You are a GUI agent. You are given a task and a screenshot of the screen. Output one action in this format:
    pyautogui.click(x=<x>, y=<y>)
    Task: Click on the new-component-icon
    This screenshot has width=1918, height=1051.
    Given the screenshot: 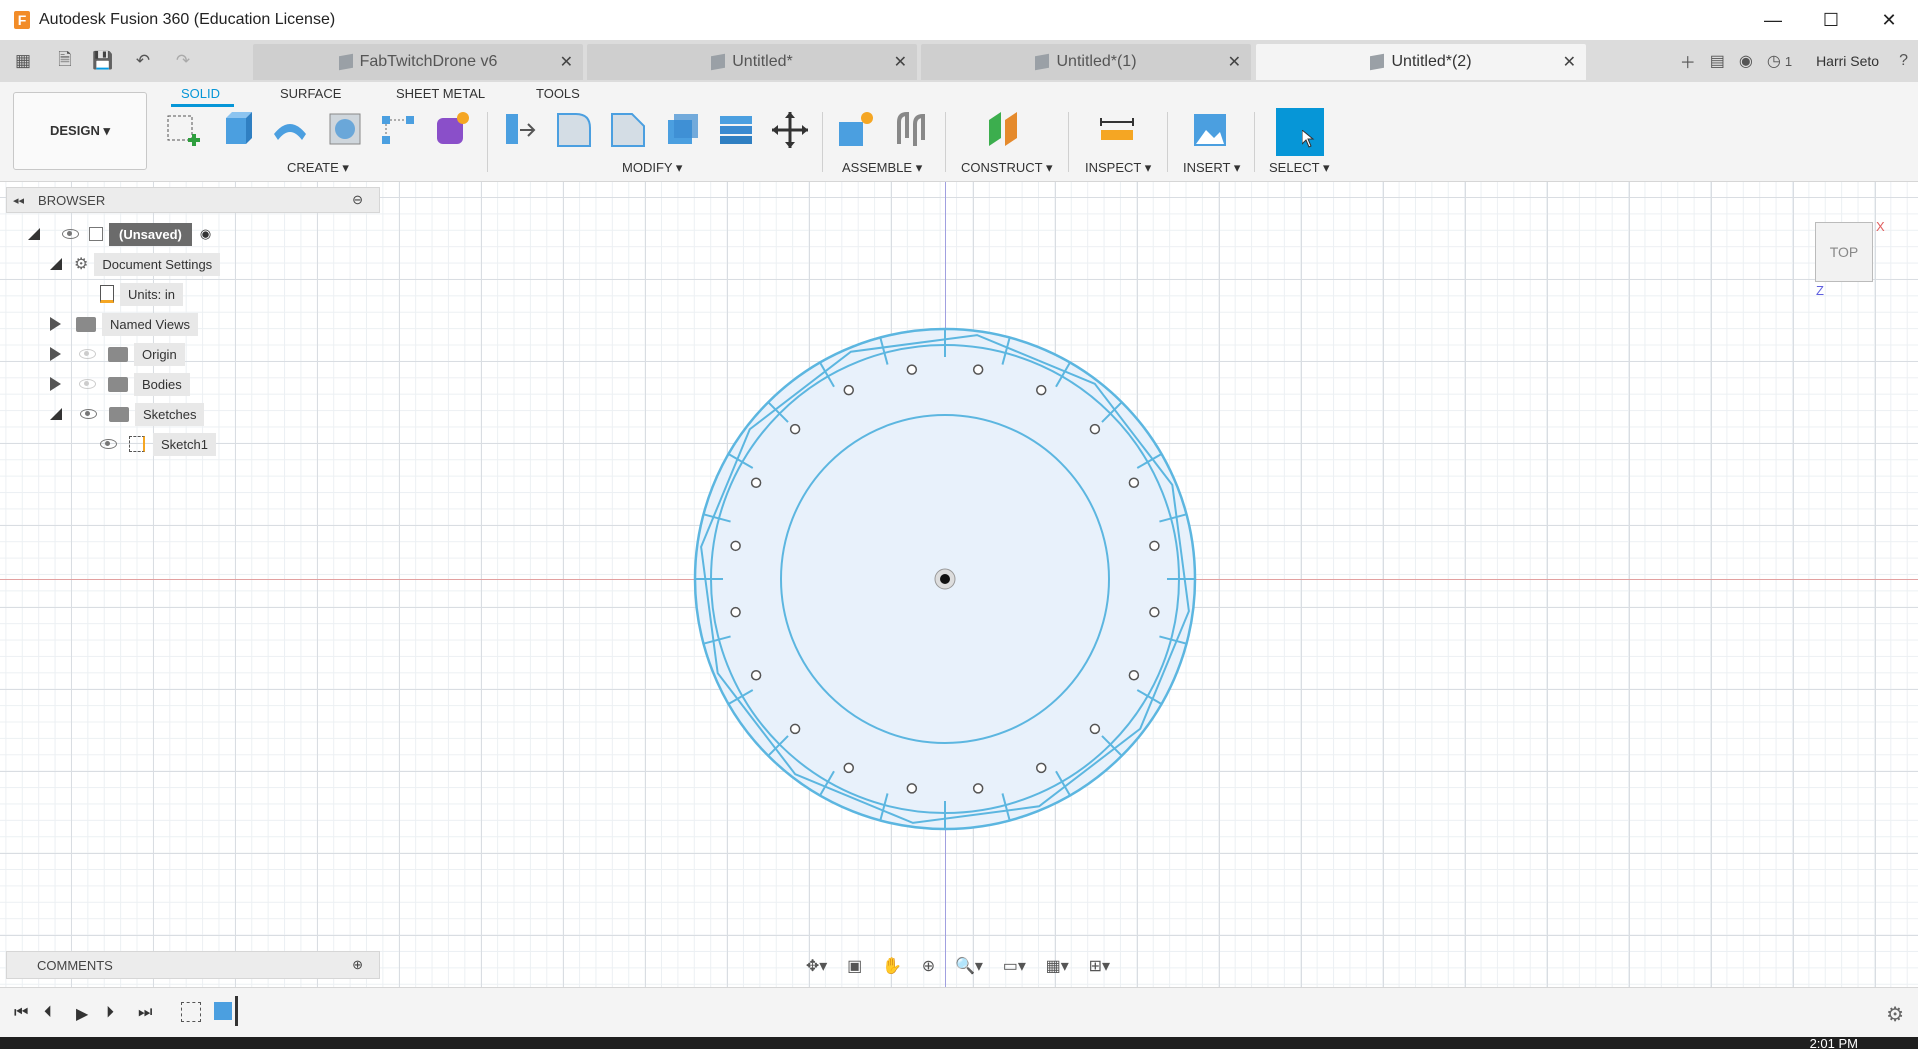 What is the action you would take?
    pyautogui.click(x=855, y=130)
    